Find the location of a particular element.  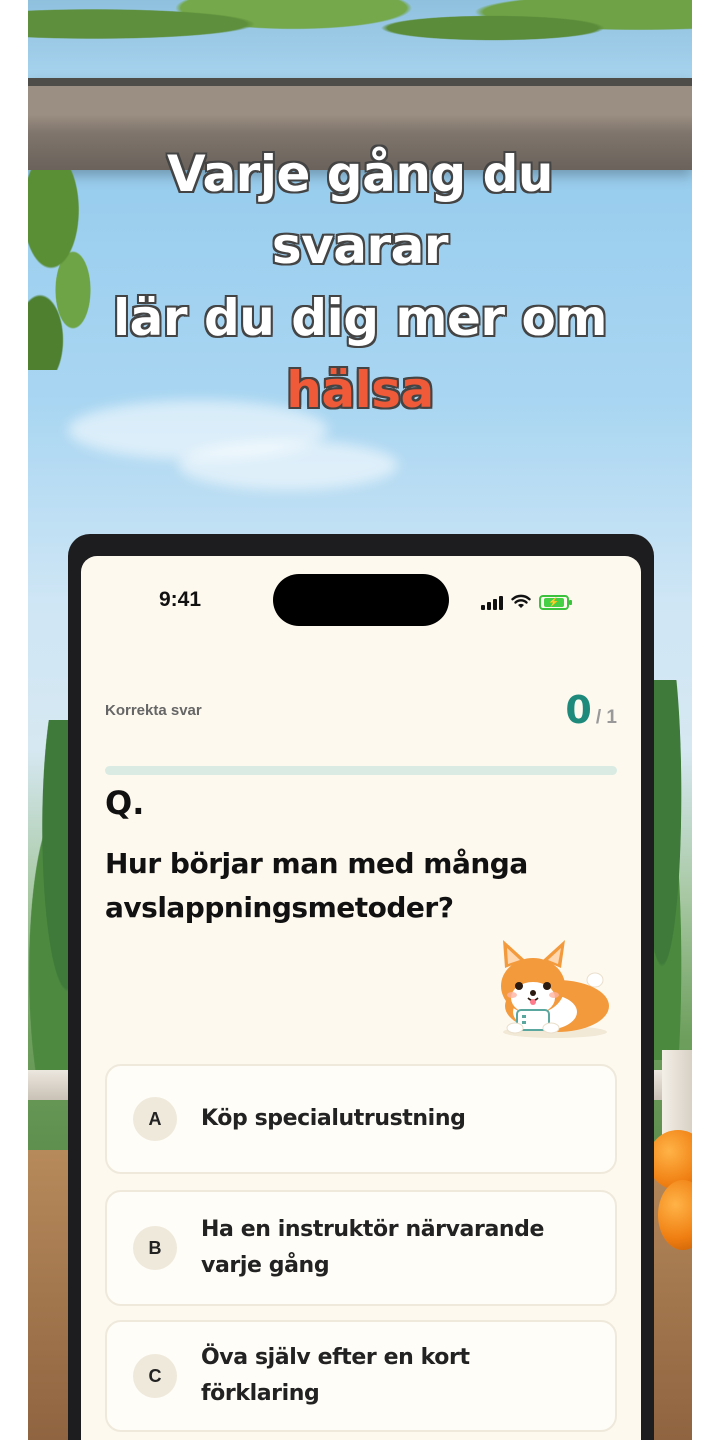

corgi-mascot-icon is located at coordinates (555, 989).